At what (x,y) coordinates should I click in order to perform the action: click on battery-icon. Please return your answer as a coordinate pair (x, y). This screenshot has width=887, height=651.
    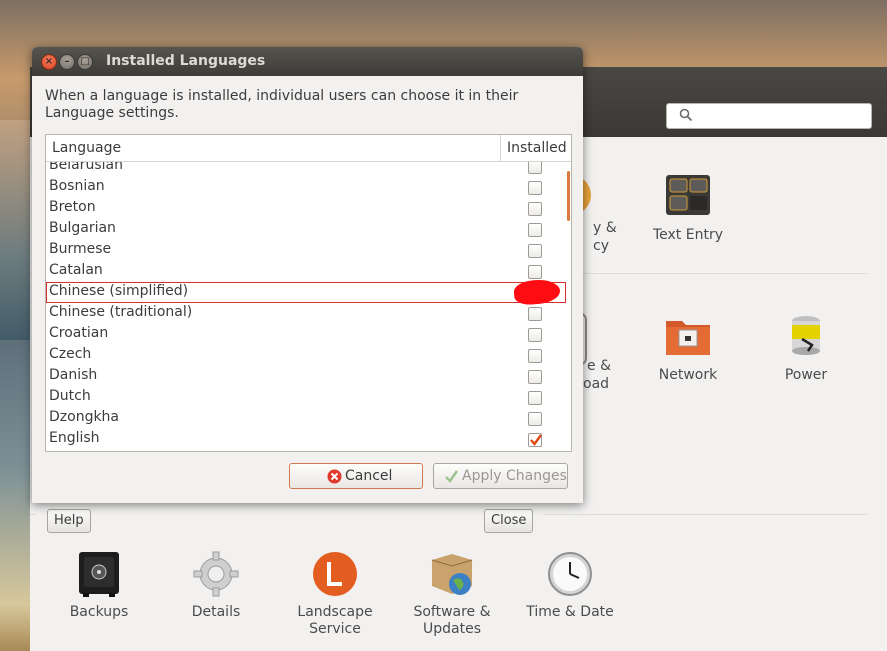
    Looking at the image, I should click on (806, 337).